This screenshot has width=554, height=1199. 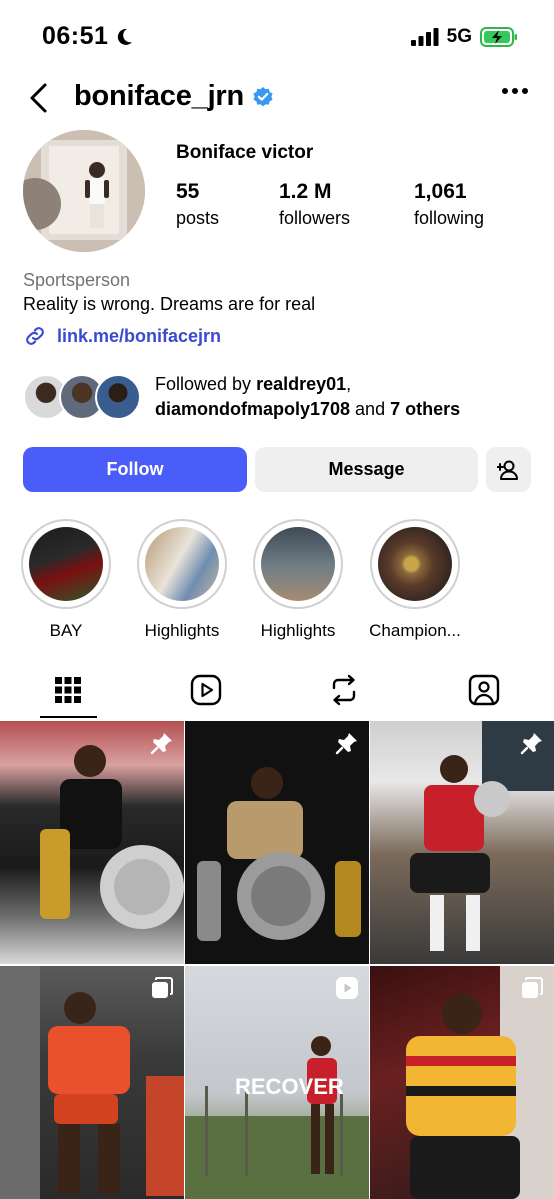 What do you see at coordinates (125, 36) in the screenshot?
I see `moon-icon` at bounding box center [125, 36].